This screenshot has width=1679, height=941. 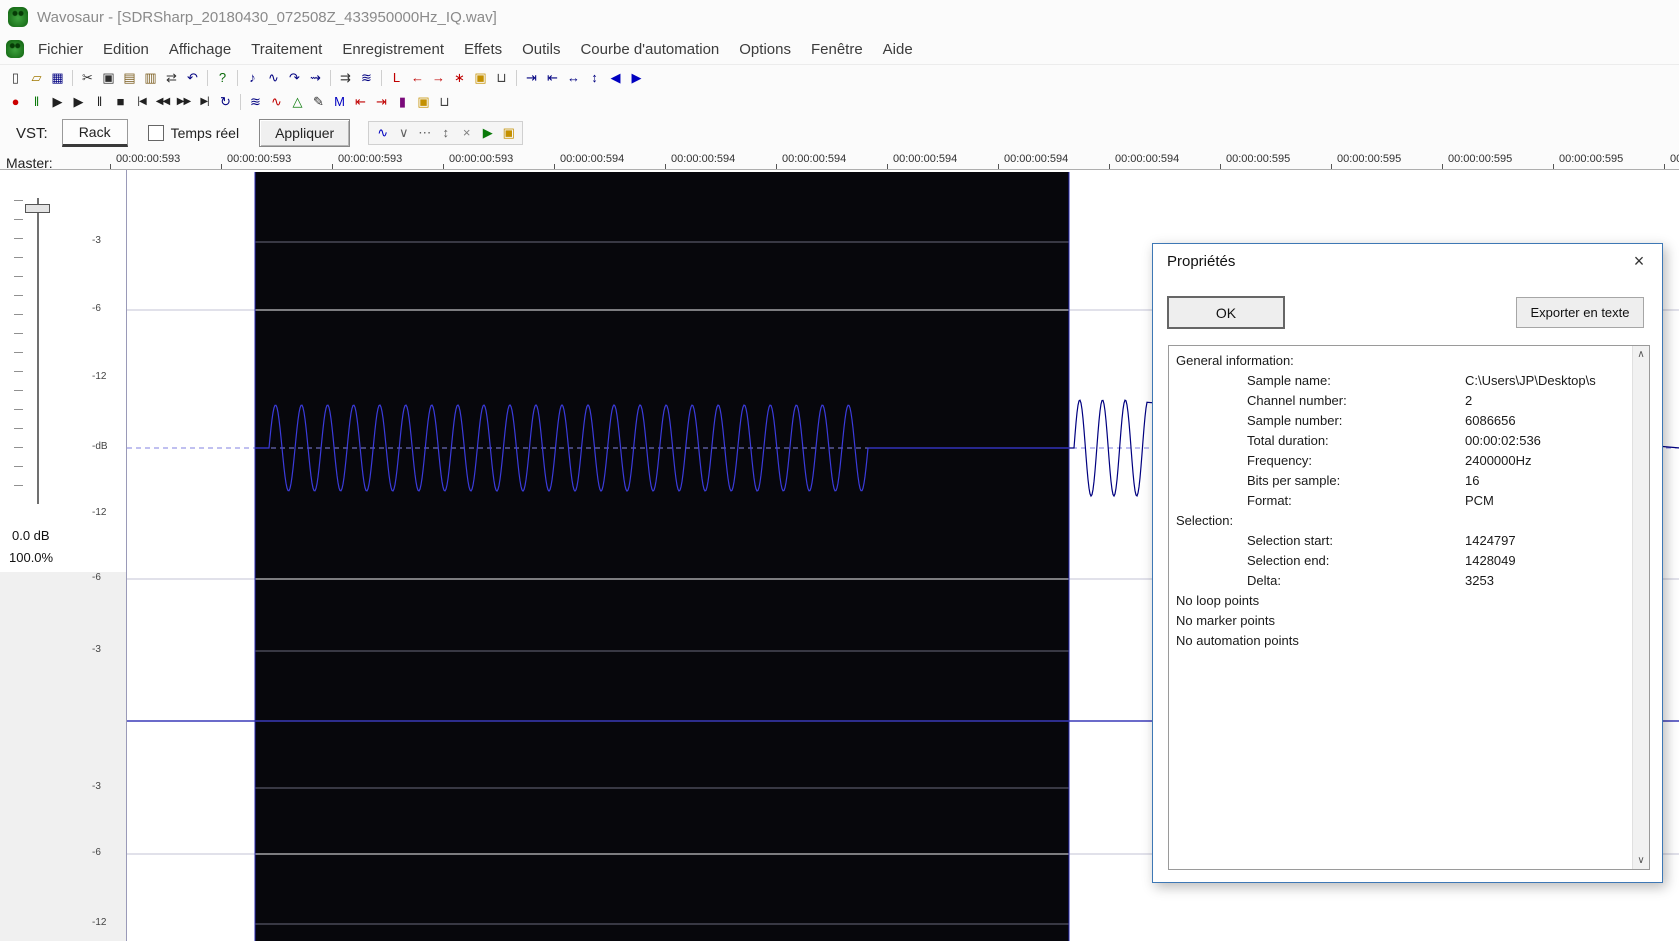 I want to click on audio-properties-icon: ♪, so click(x=252, y=78).